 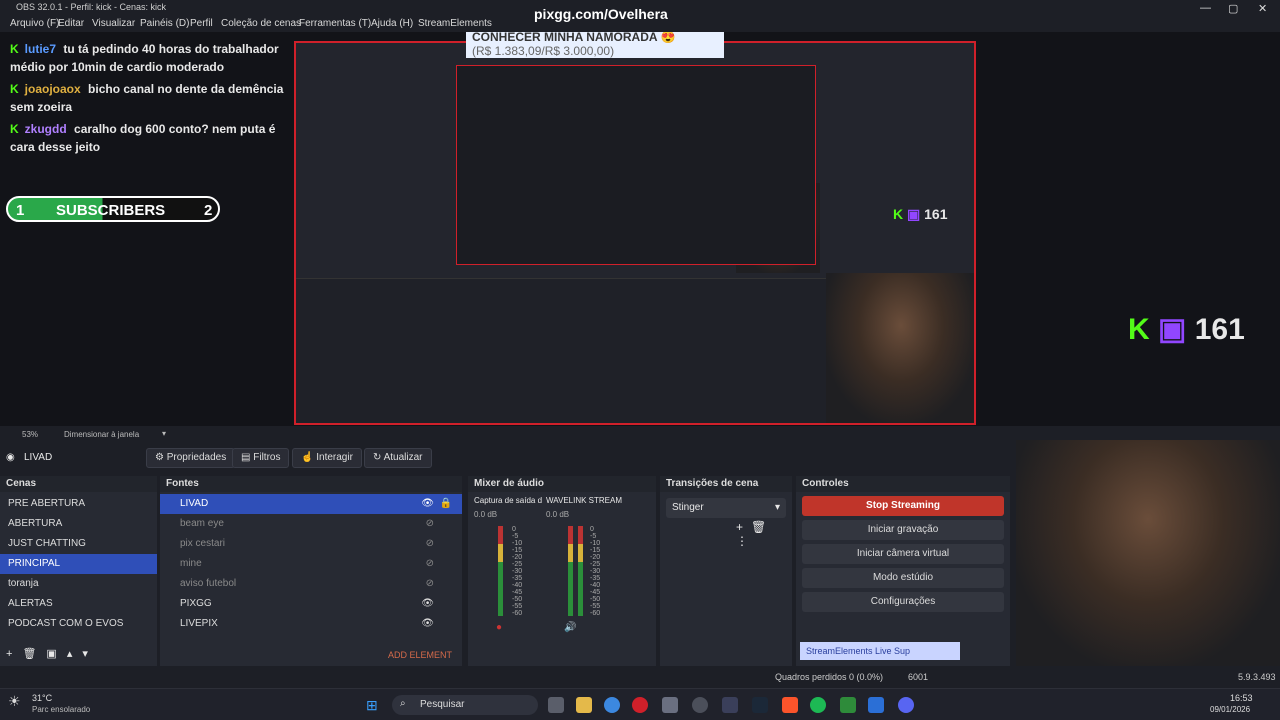 I want to click on mixer-title: Mixer de áudio, so click(x=562, y=484).